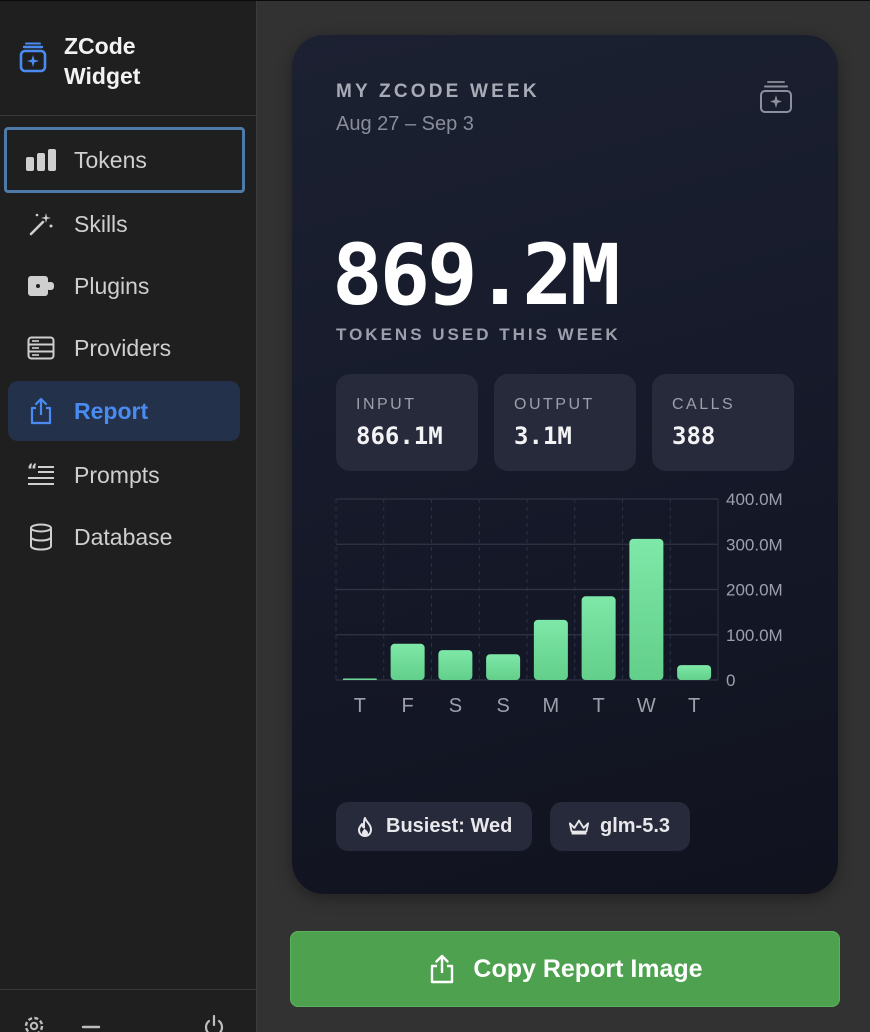 The image size is (870, 1032). I want to click on stat-value: 388, so click(694, 436).